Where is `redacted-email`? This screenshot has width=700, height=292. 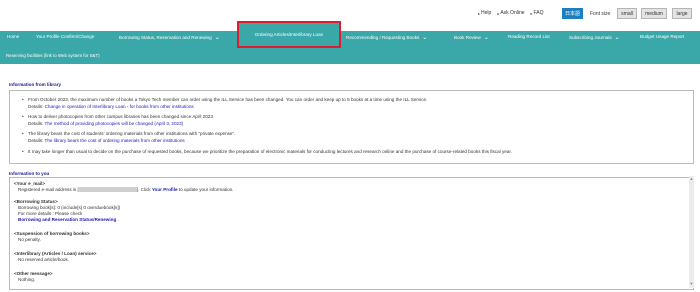 redacted-email is located at coordinates (107, 190).